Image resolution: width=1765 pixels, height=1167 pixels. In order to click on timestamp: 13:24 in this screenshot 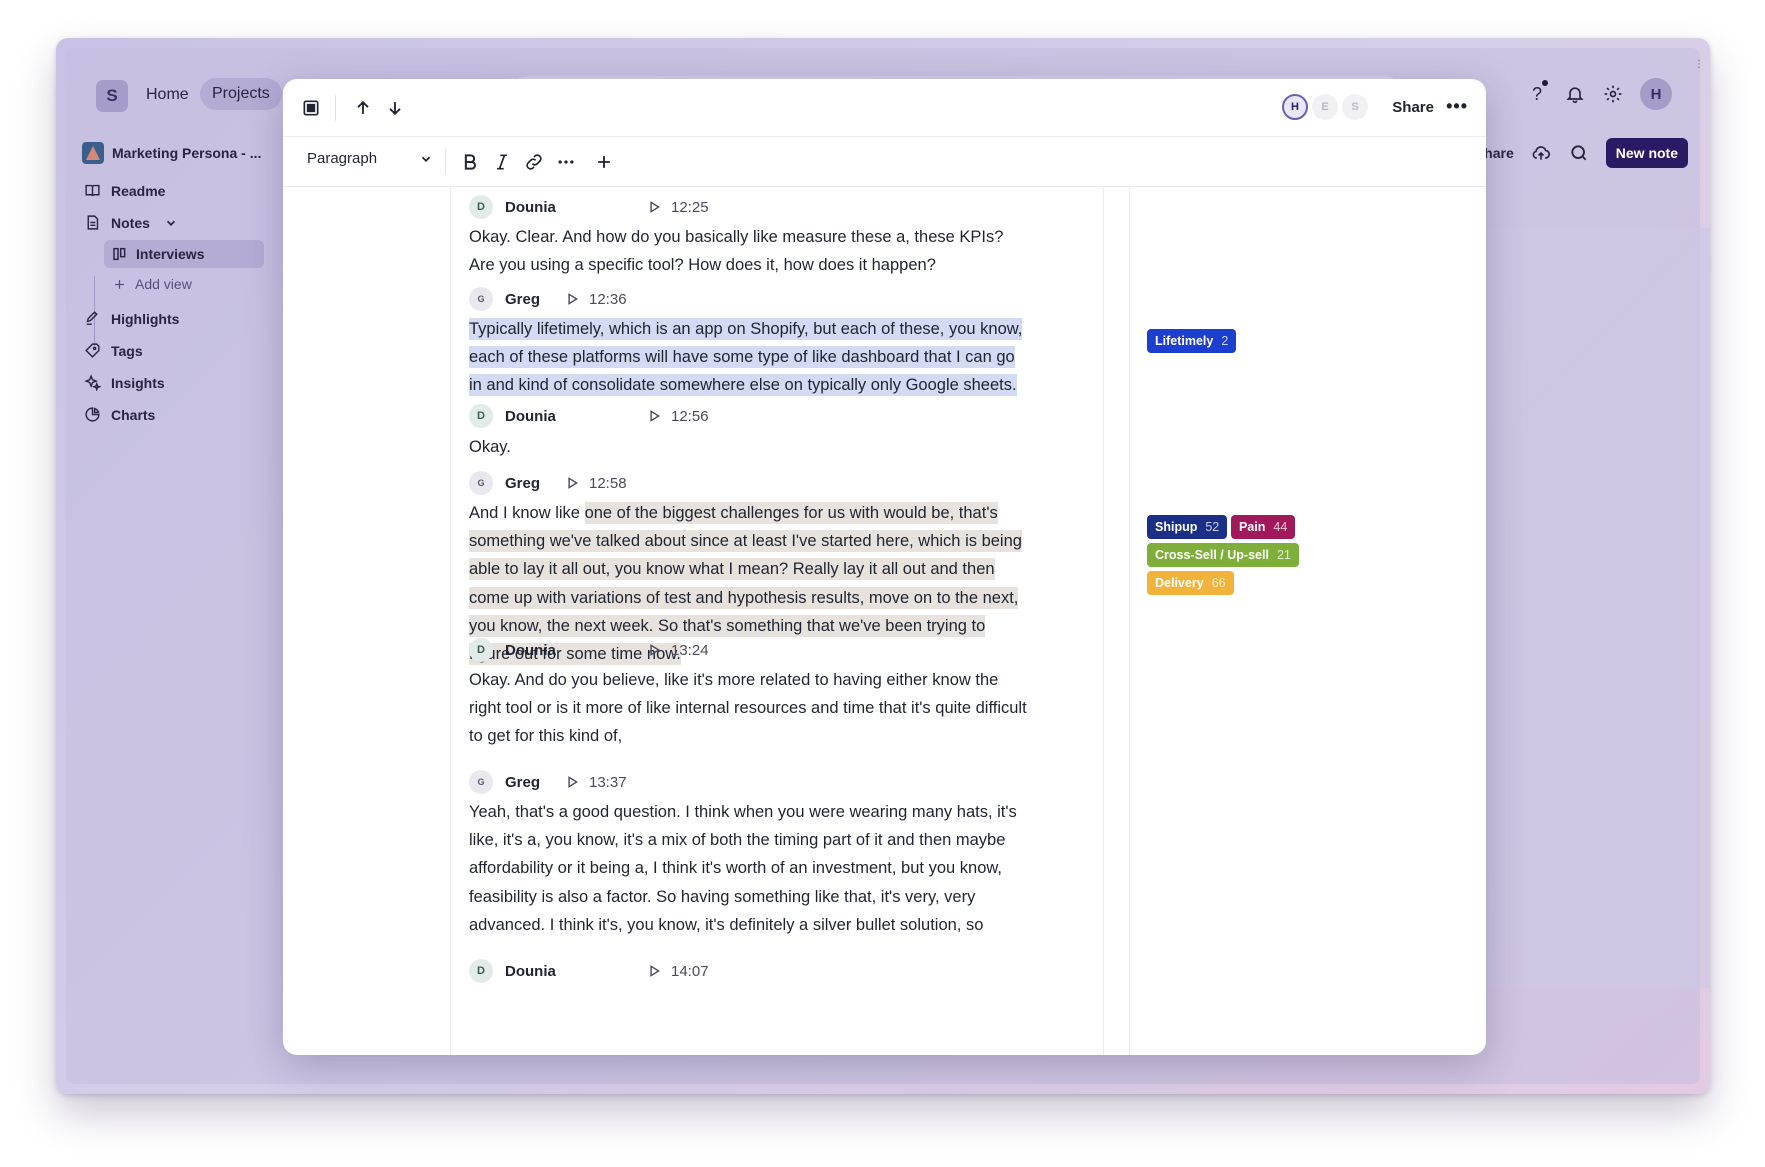, I will do `click(690, 650)`.